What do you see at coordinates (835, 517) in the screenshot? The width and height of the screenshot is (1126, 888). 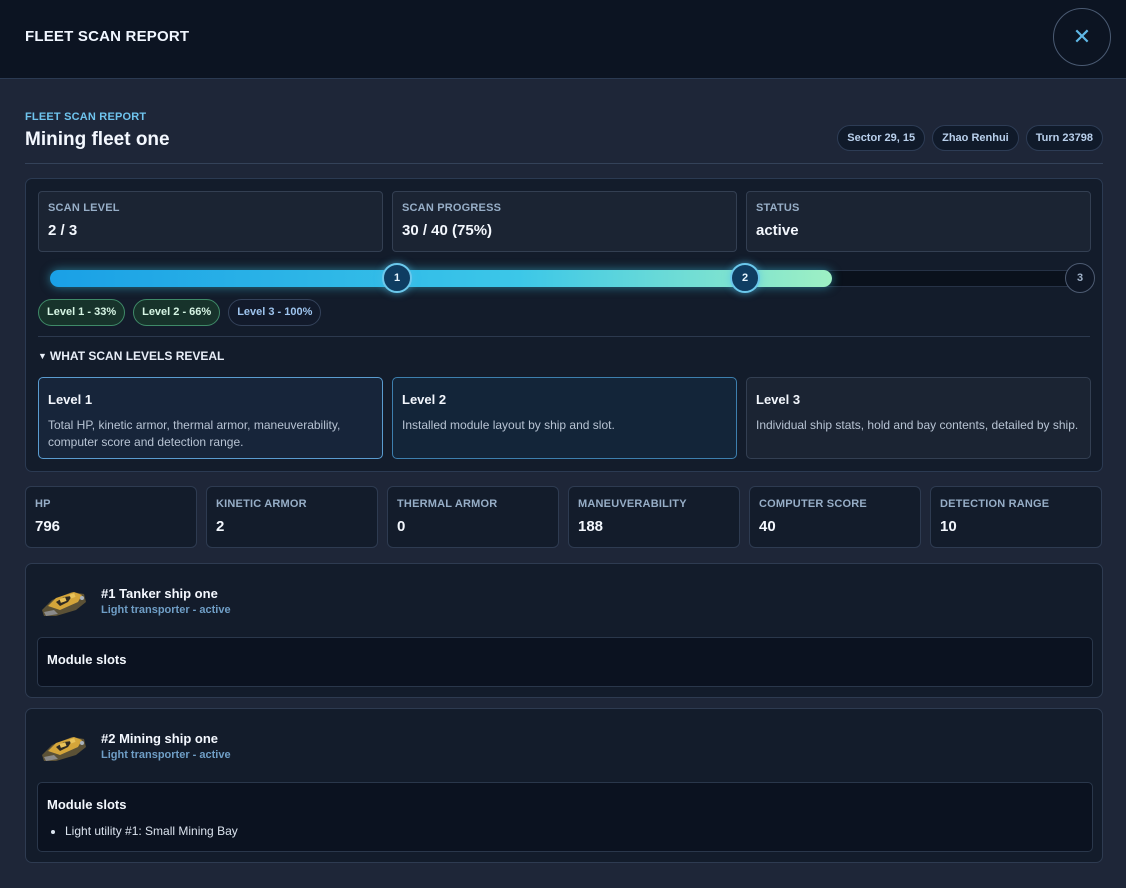 I see `stat-computer-score: COMPUTER SCORE 40` at bounding box center [835, 517].